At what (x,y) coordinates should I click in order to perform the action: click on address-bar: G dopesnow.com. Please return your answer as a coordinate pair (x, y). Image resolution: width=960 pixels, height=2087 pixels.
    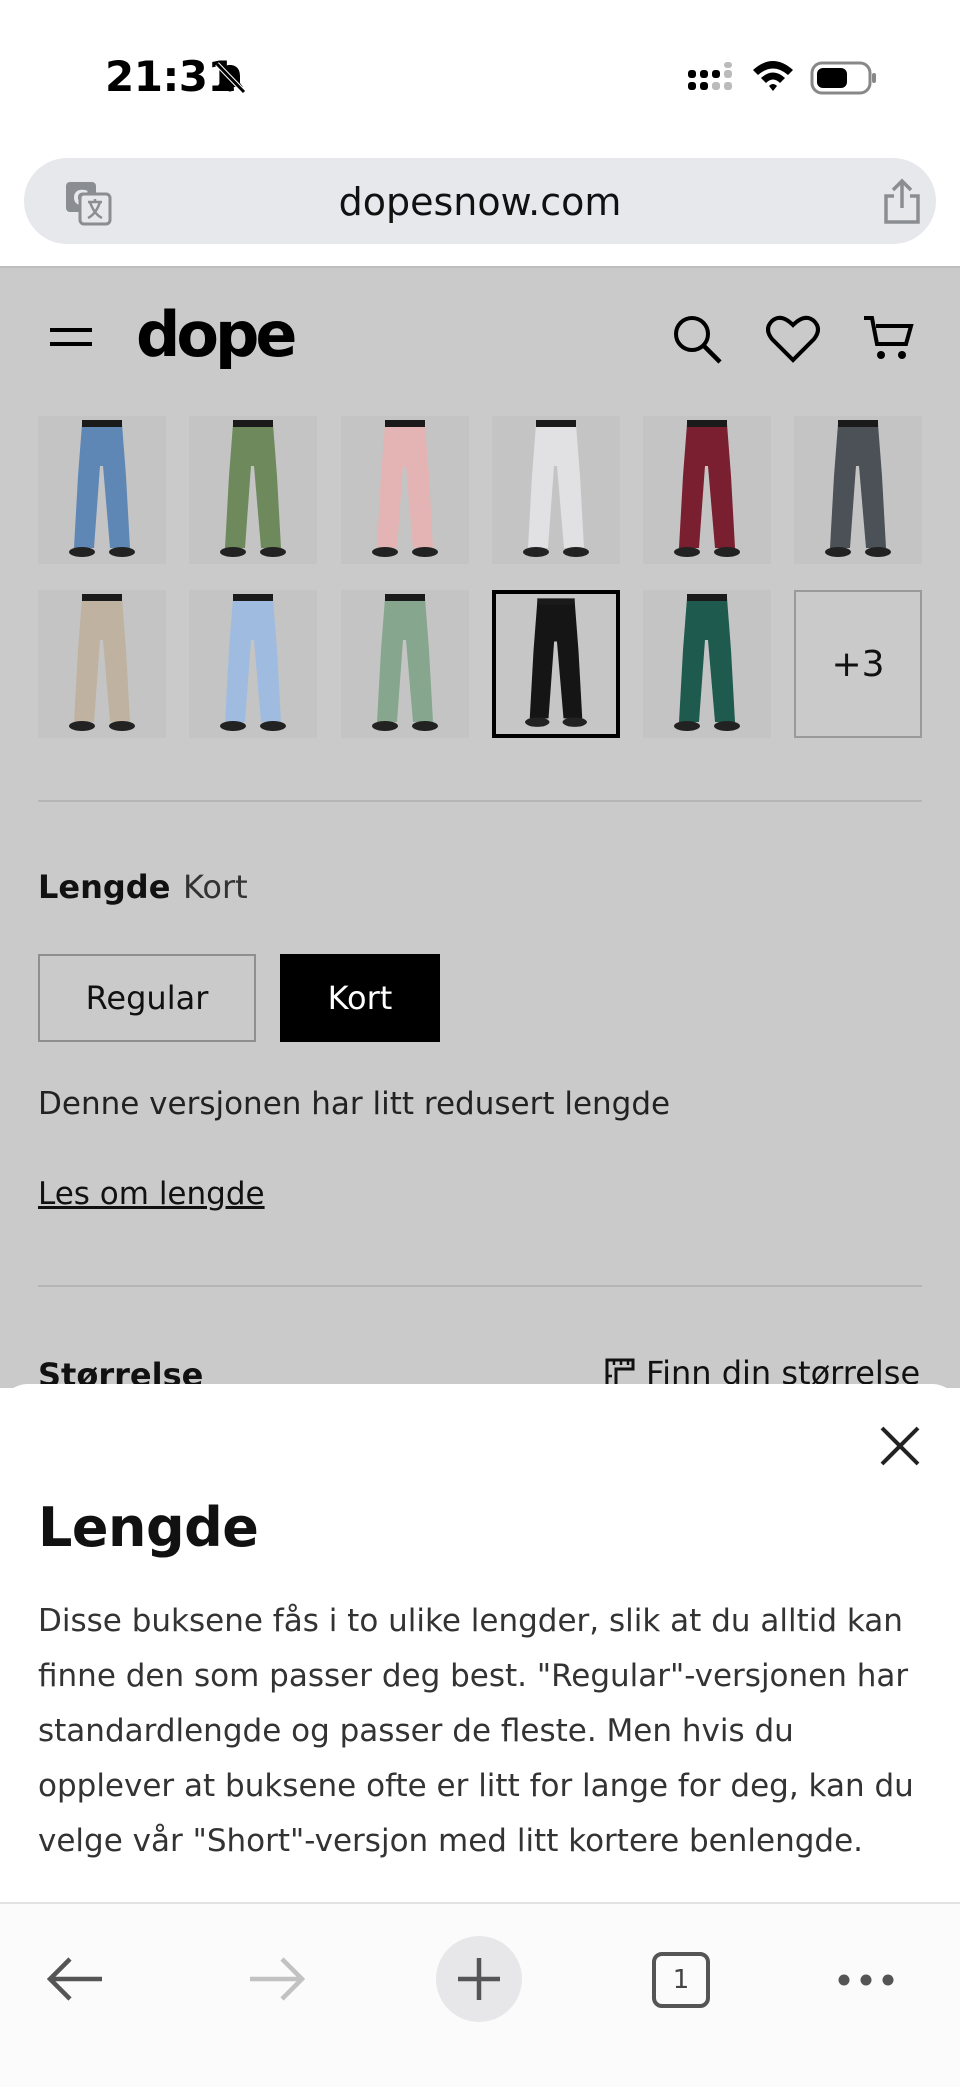
    Looking at the image, I should click on (480, 201).